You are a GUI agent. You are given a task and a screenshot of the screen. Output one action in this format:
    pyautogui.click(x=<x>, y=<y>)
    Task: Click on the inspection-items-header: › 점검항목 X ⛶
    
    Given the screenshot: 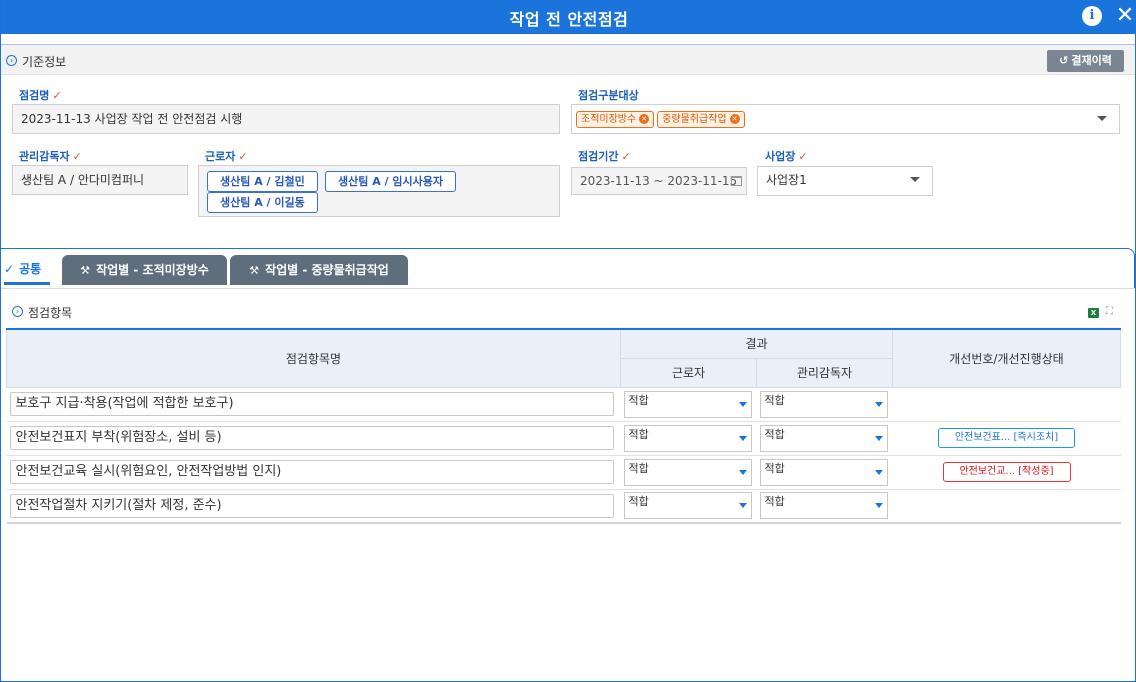 What is the action you would take?
    pyautogui.click(x=568, y=308)
    